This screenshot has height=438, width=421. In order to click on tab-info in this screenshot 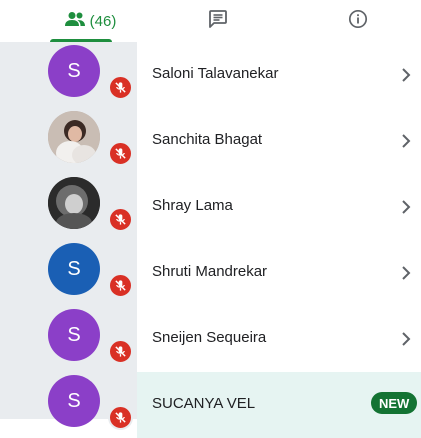, I will do `click(358, 21)`.